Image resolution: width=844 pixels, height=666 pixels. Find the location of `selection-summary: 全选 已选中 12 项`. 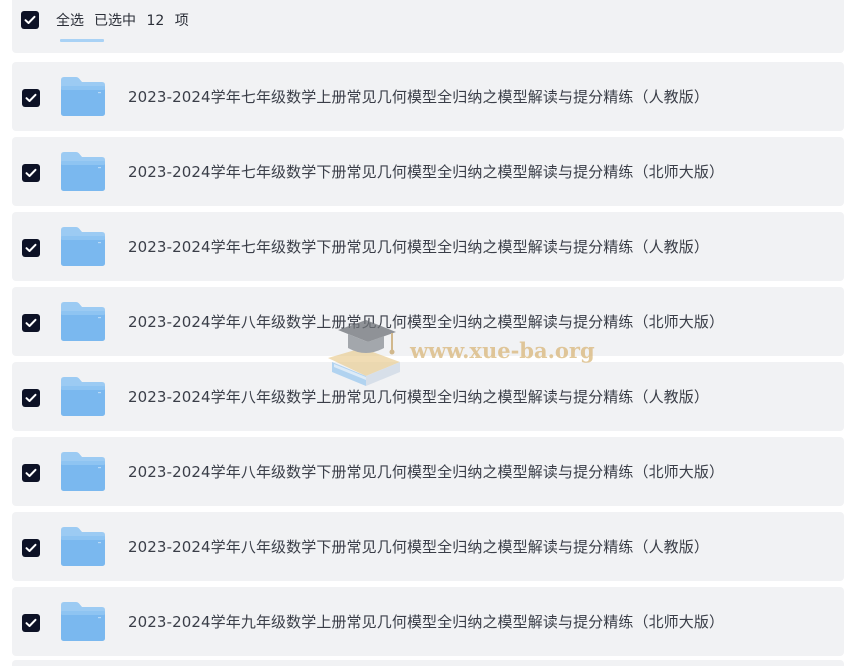

selection-summary: 全选 已选中 12 项 is located at coordinates (122, 20).